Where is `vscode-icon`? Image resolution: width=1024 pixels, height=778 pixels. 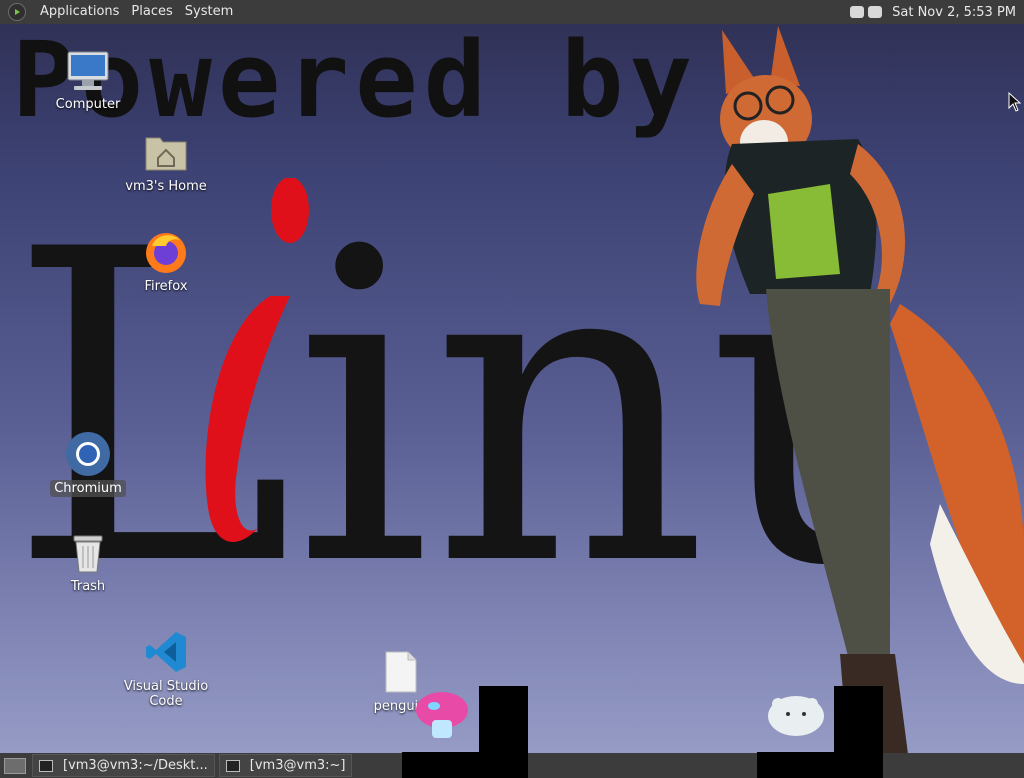
vscode-icon is located at coordinates (166, 652).